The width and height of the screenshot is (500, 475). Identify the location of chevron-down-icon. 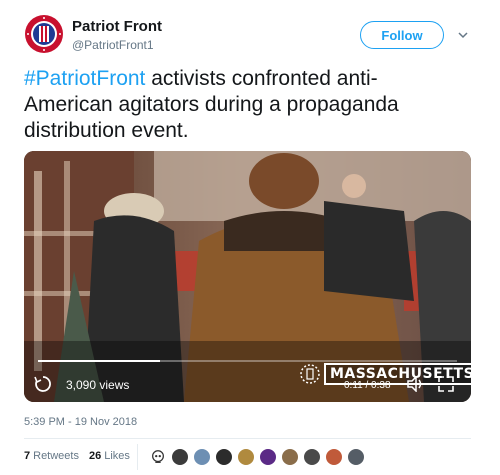
(463, 35).